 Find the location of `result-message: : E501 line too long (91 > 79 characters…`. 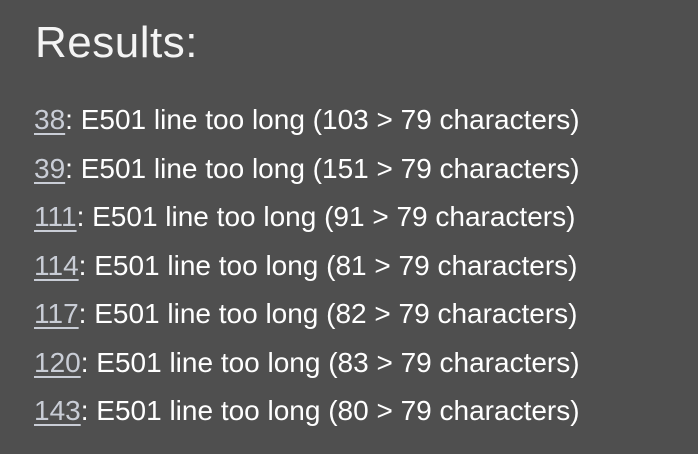

result-message: : E501 line too long (91 > 79 characters… is located at coordinates (326, 216).